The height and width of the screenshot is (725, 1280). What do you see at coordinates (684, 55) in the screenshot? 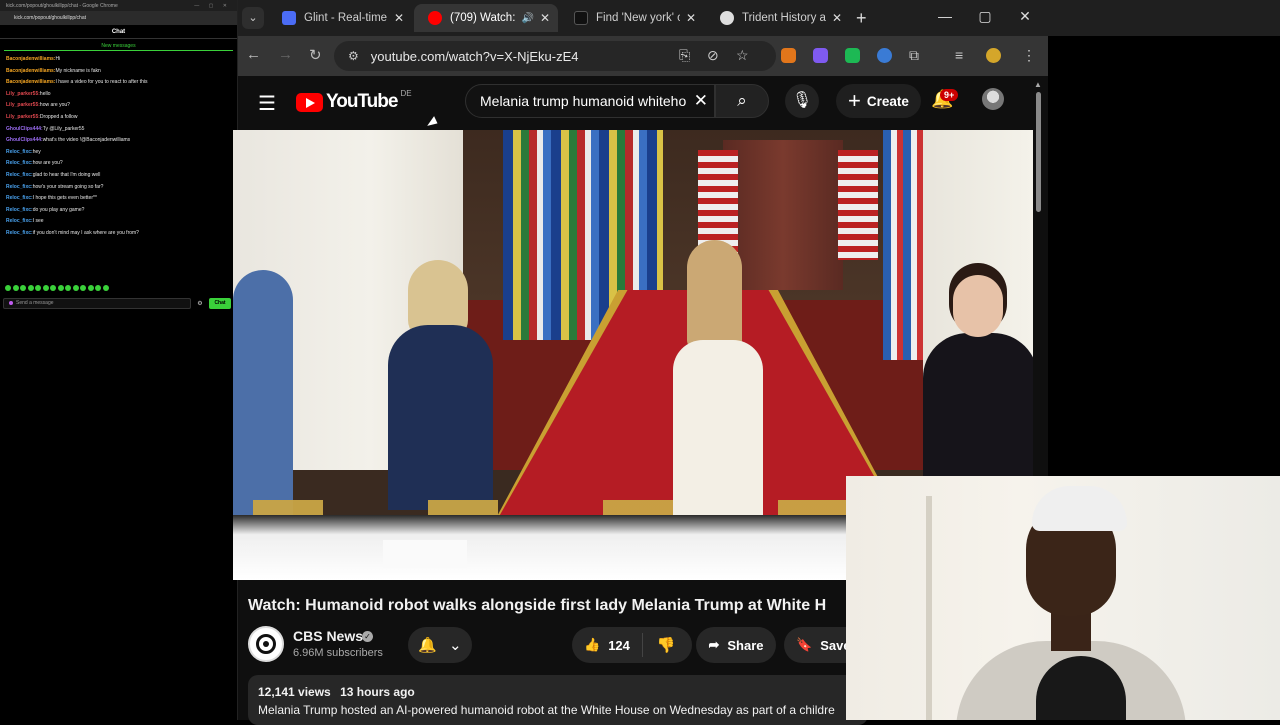
I see `install-app-icon: ⎘` at bounding box center [684, 55].